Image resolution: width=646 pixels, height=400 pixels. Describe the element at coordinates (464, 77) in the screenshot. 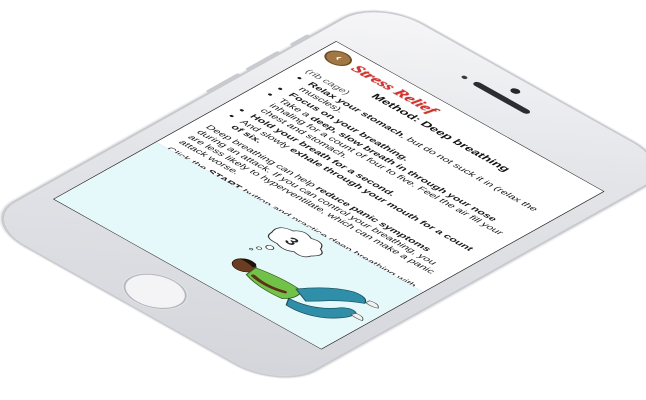

I see `proximity-sensor` at that location.